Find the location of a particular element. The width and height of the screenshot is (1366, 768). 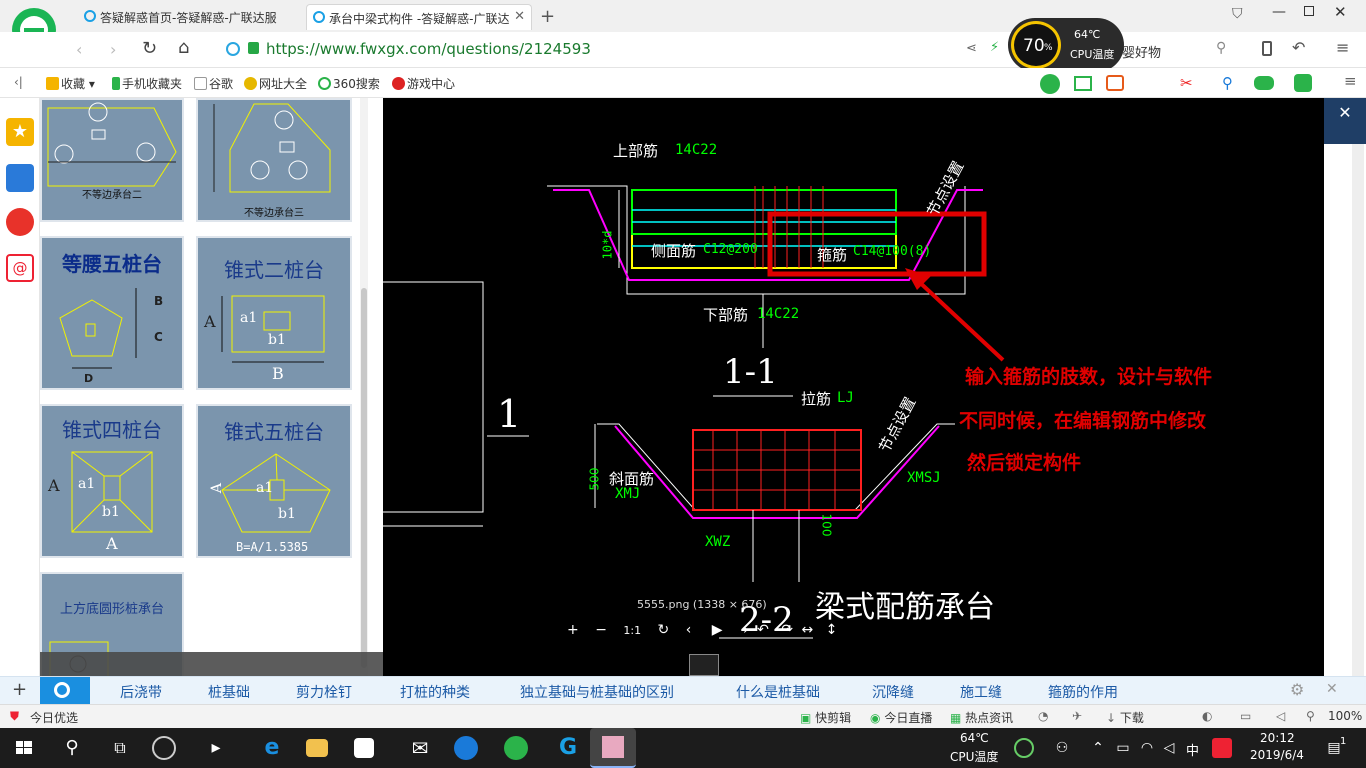

play-button: ▶ is located at coordinates (717, 630).